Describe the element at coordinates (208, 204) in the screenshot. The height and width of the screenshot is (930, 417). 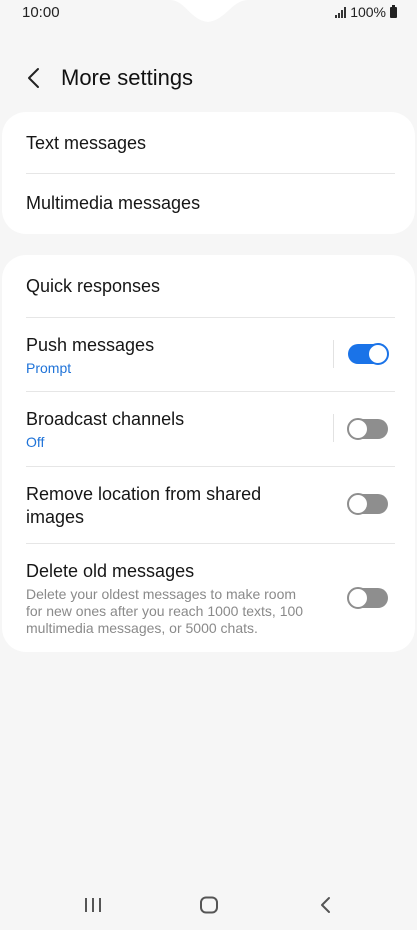
I see `multimedia-messages-item: Multimedia messages` at that location.